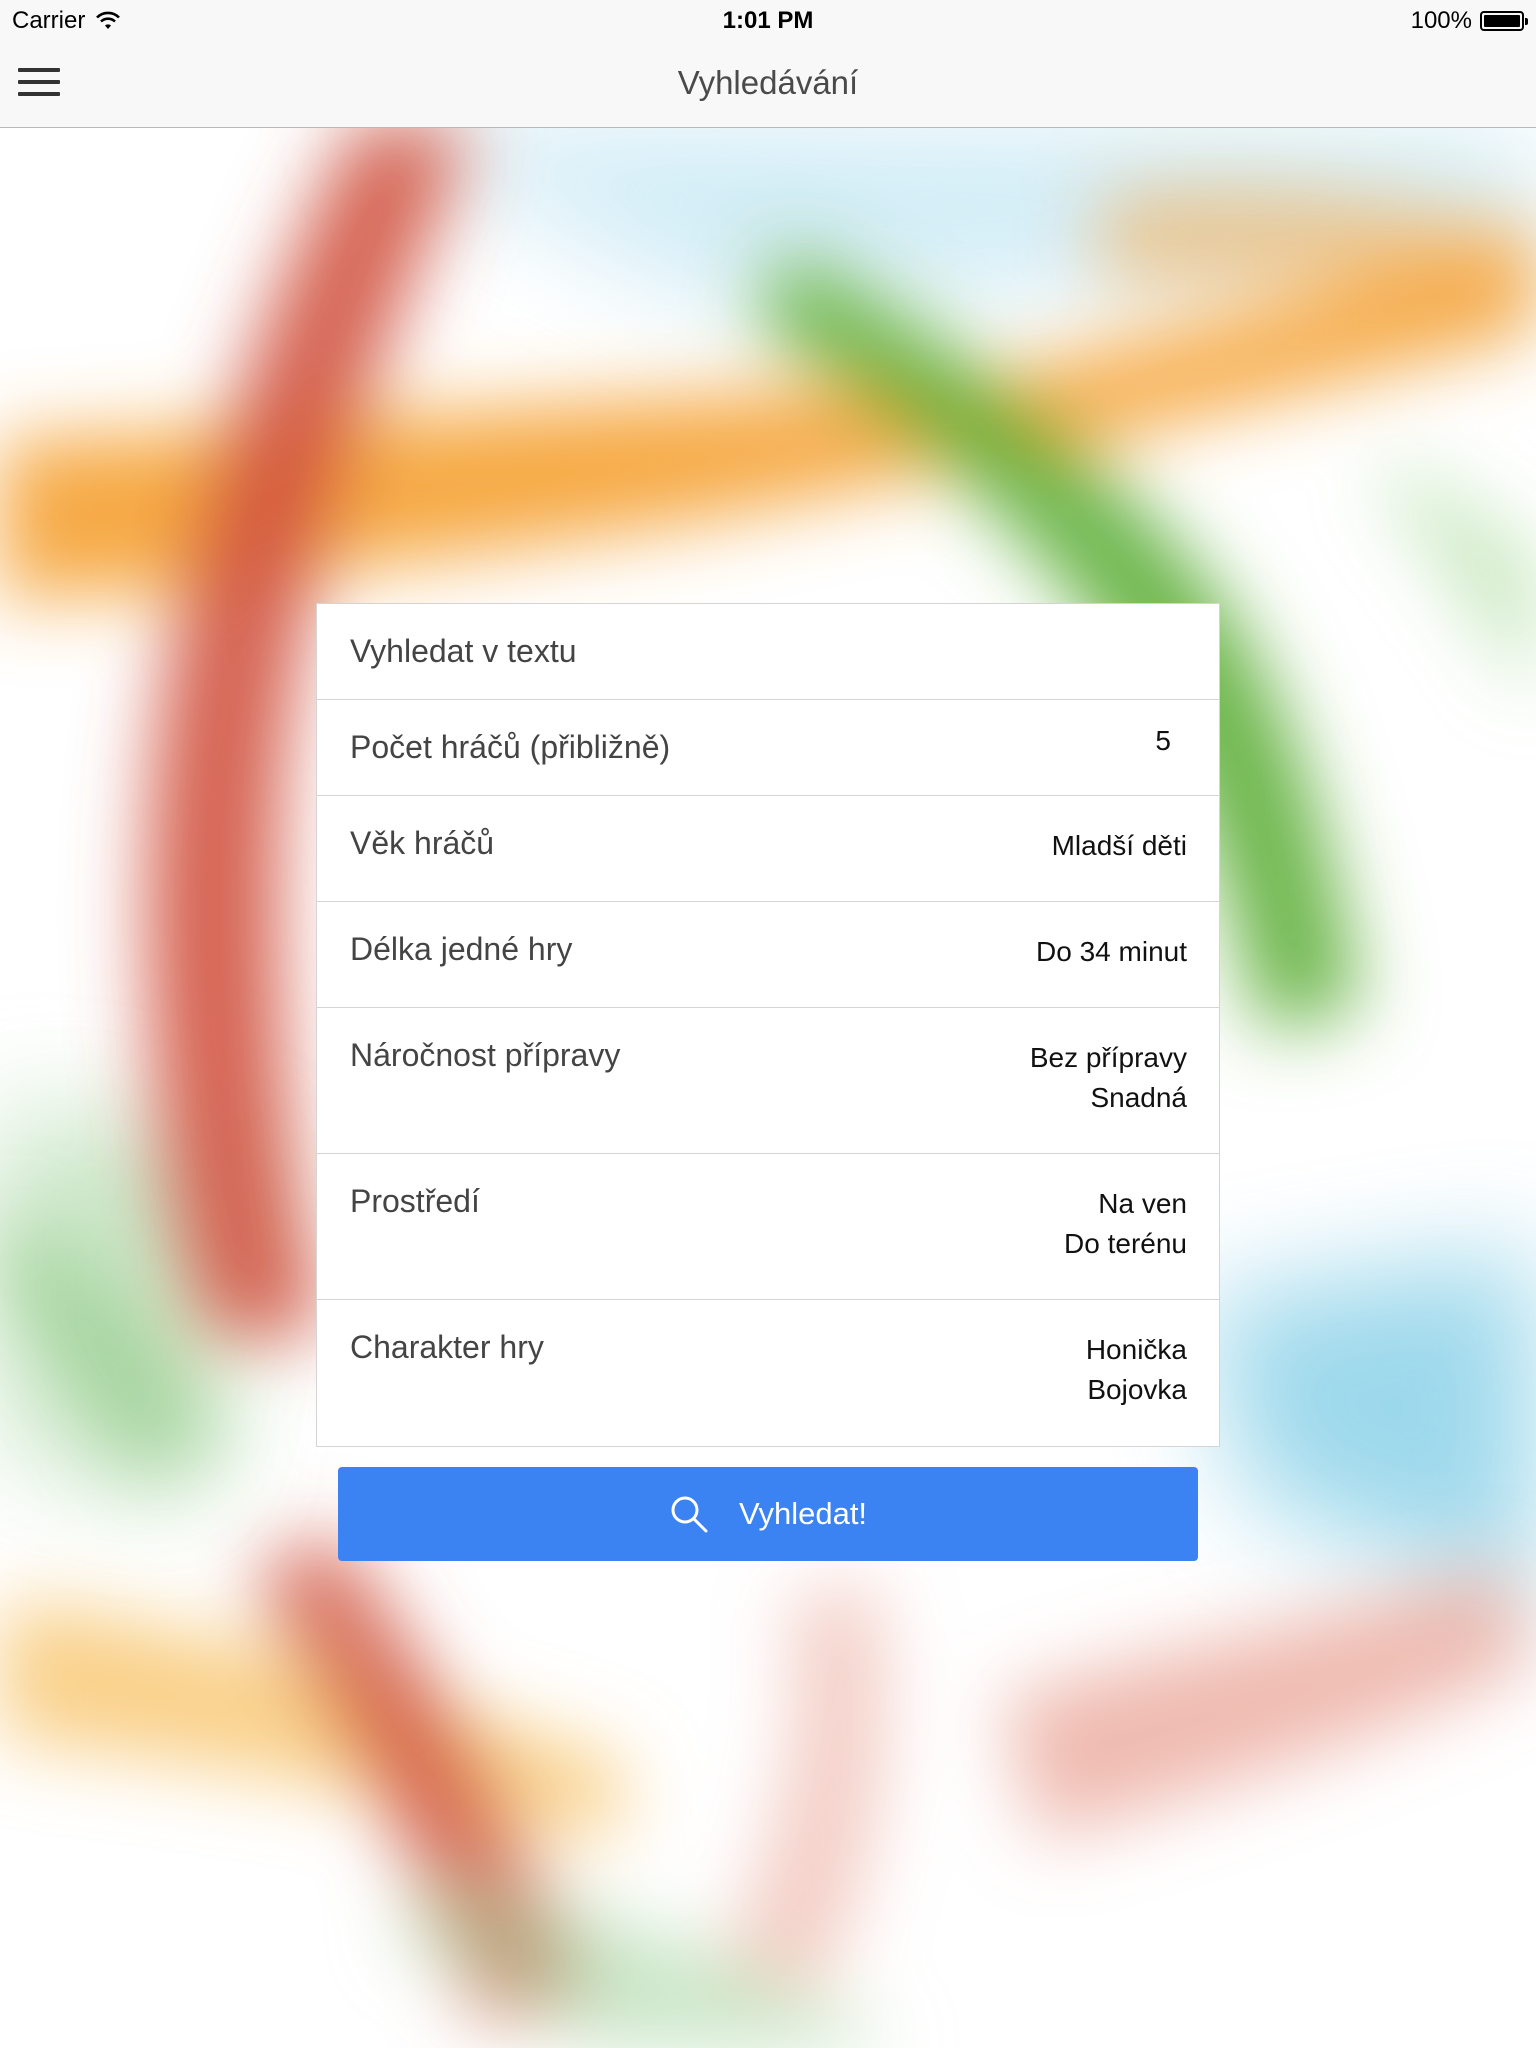 The width and height of the screenshot is (1536, 2048). I want to click on battery-level-fill, so click(1502, 21).